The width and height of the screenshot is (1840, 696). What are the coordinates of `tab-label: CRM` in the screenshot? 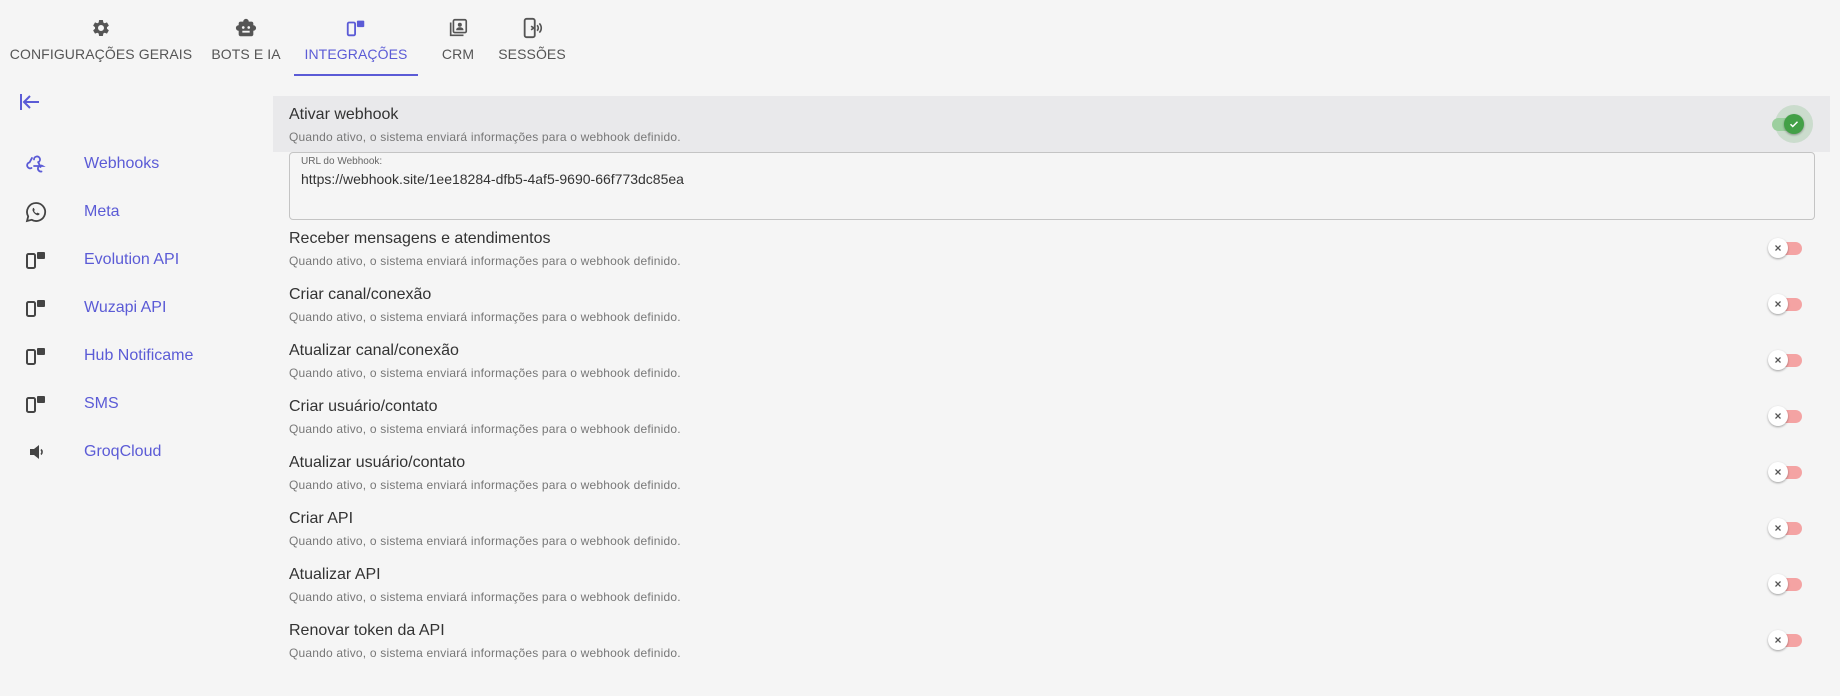 It's located at (458, 54).